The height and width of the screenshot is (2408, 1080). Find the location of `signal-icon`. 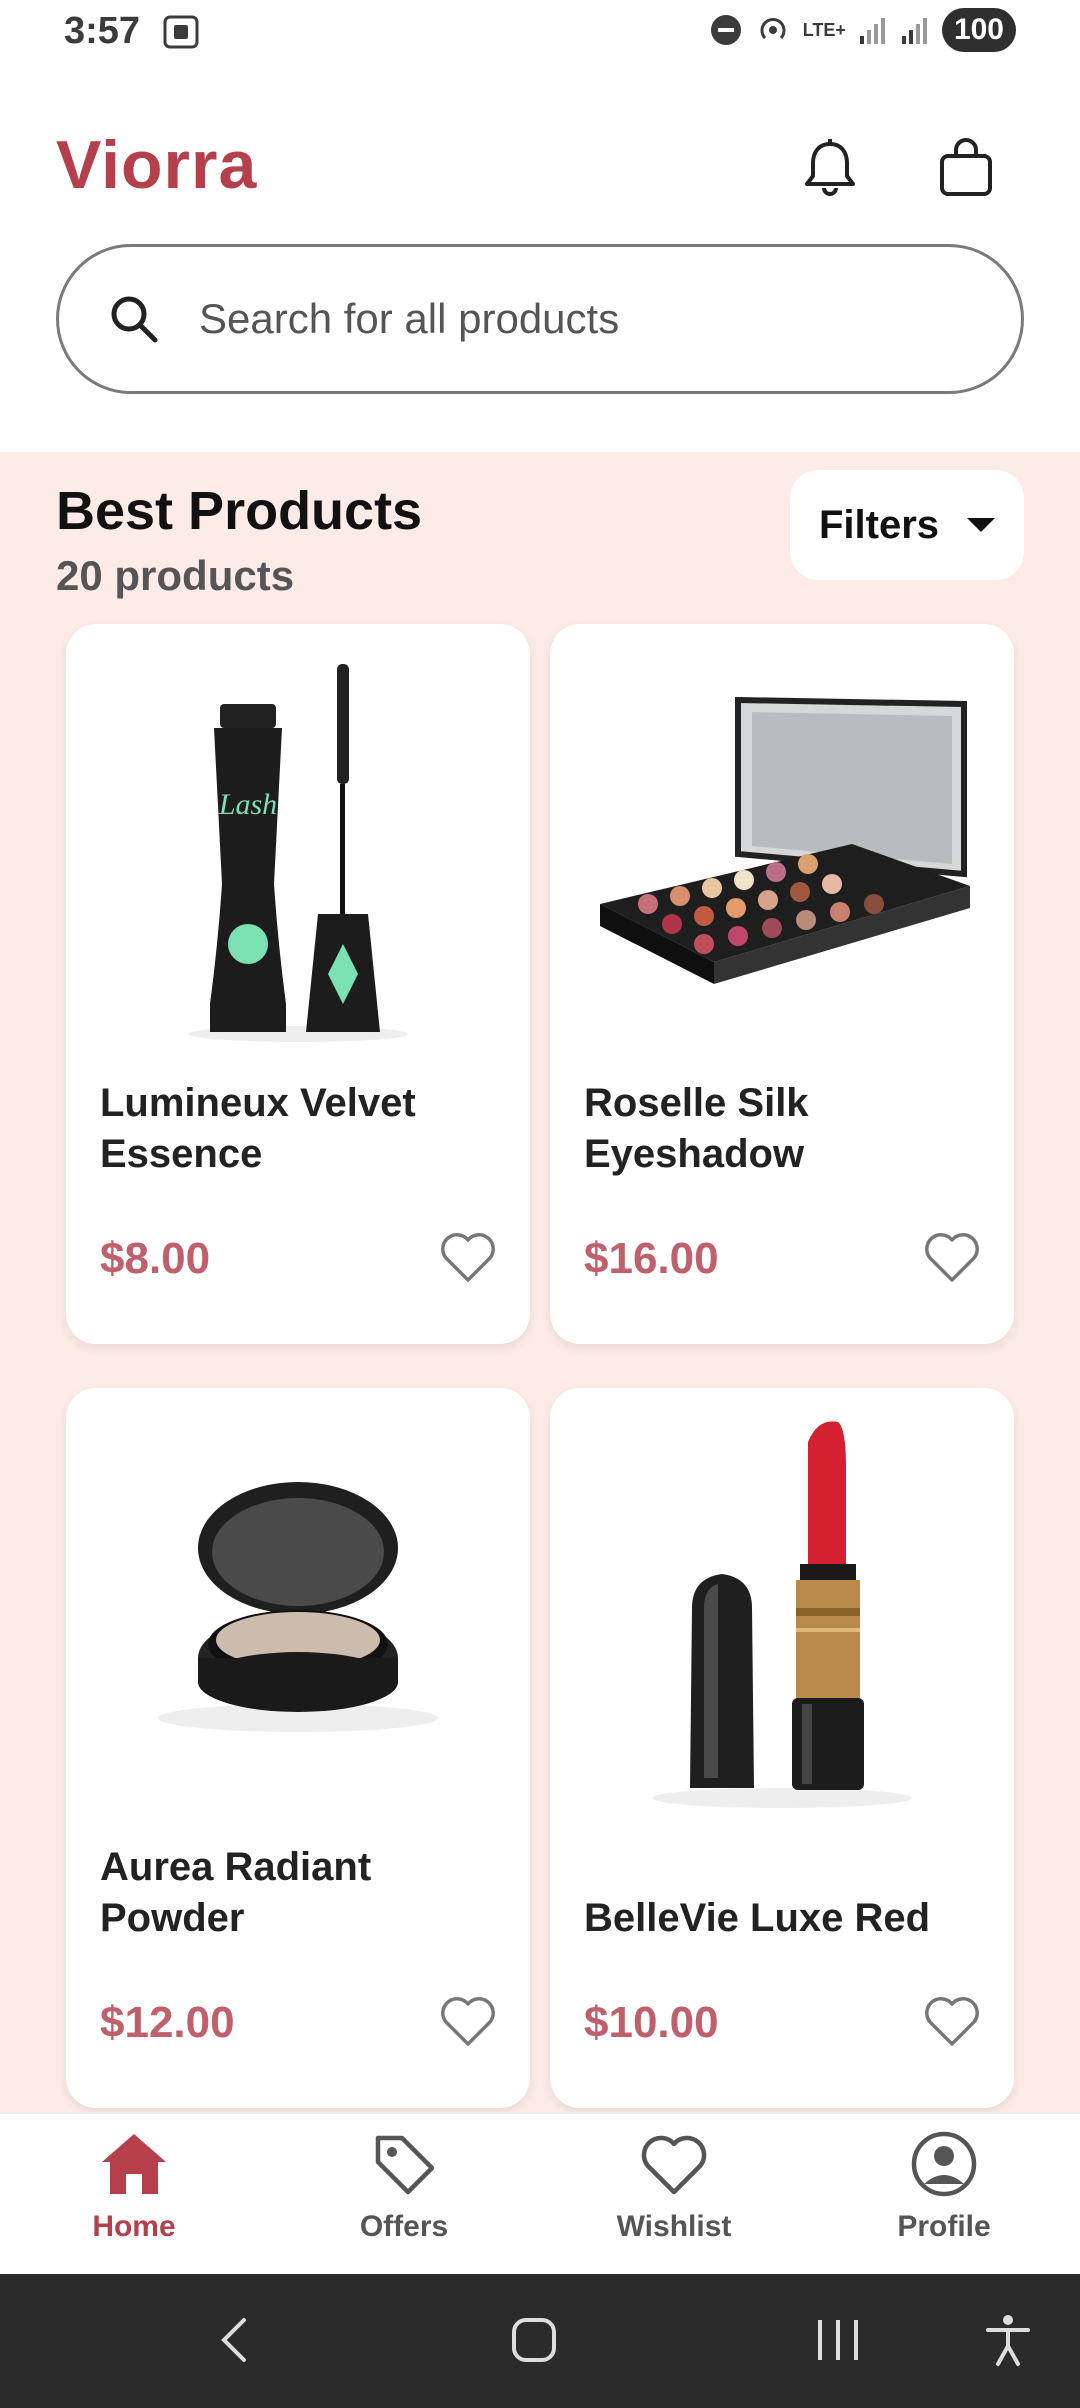

signal-icon is located at coordinates (872, 31).